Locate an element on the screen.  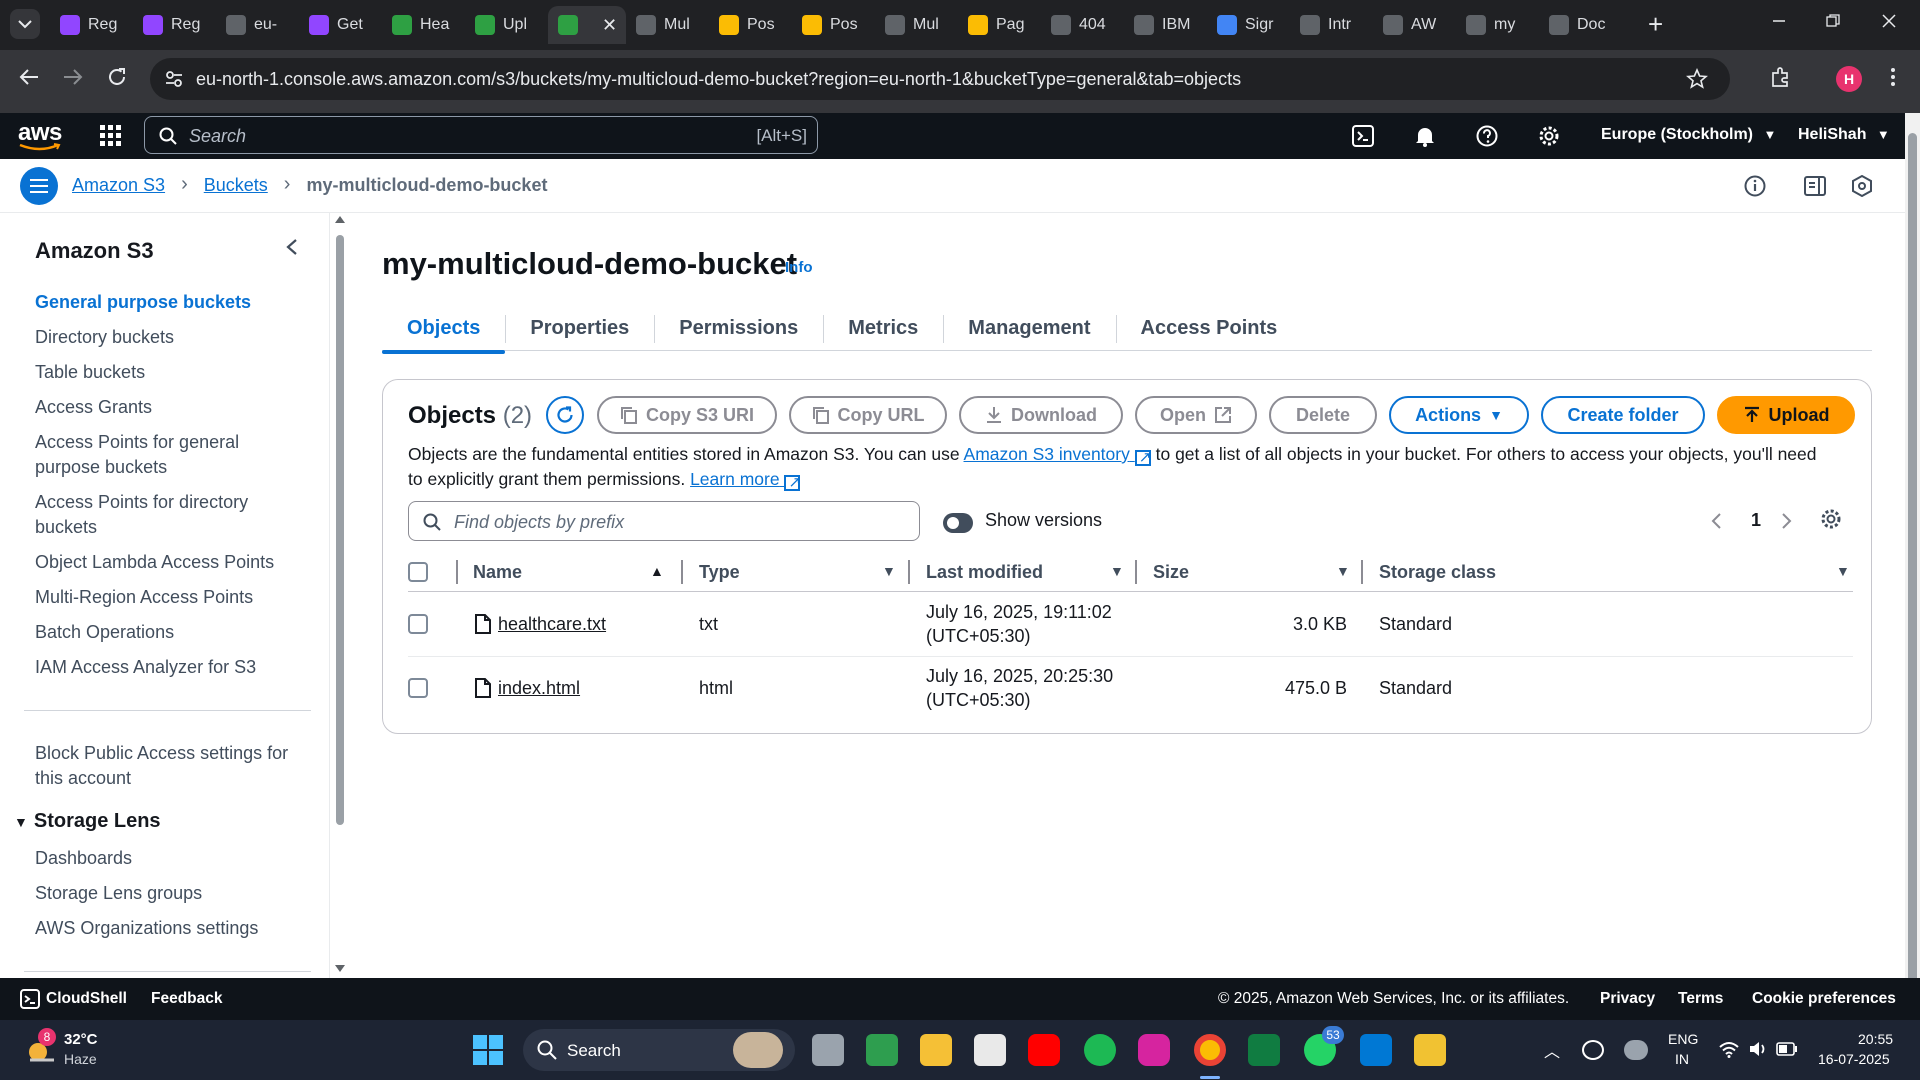
services-grid-icon is located at coordinates (111, 136).